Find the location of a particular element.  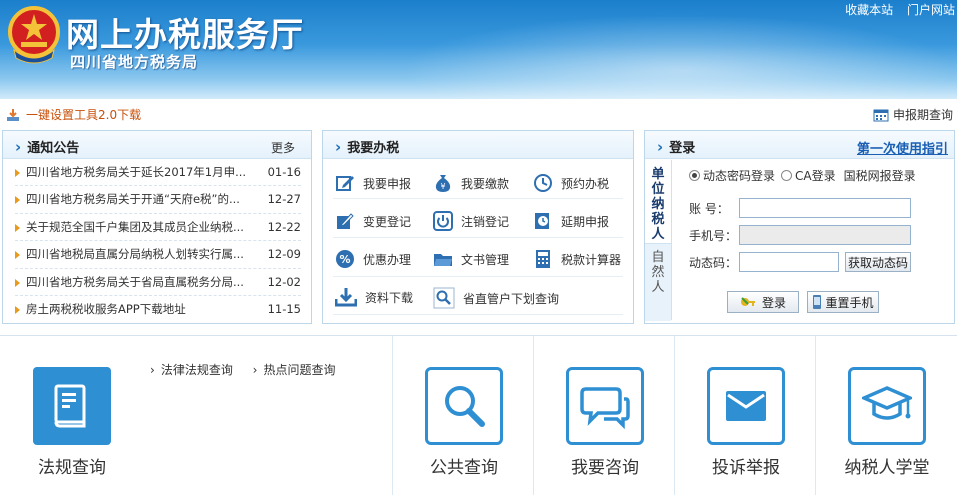

chat-bubbles-icon is located at coordinates (605, 408).